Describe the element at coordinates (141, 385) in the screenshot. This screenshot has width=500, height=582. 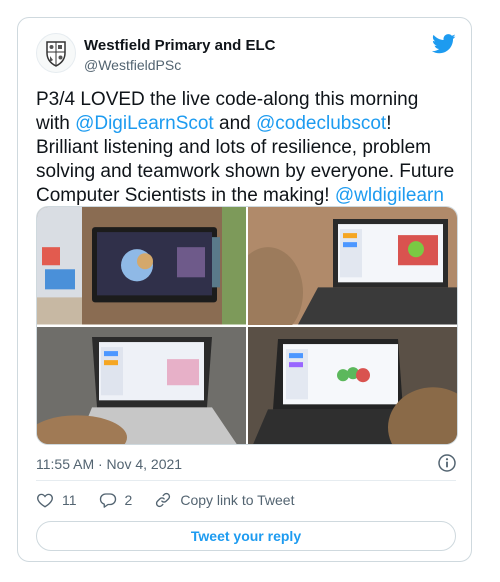
I see `photo-child-laptop` at that location.